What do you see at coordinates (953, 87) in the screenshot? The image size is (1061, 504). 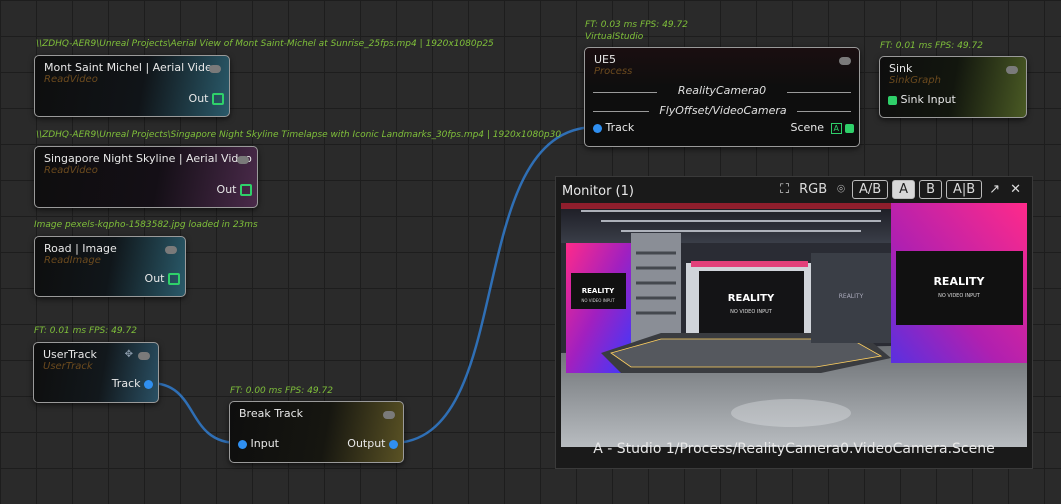 I see `node-sink: Sink SinkGraph Sink Input` at bounding box center [953, 87].